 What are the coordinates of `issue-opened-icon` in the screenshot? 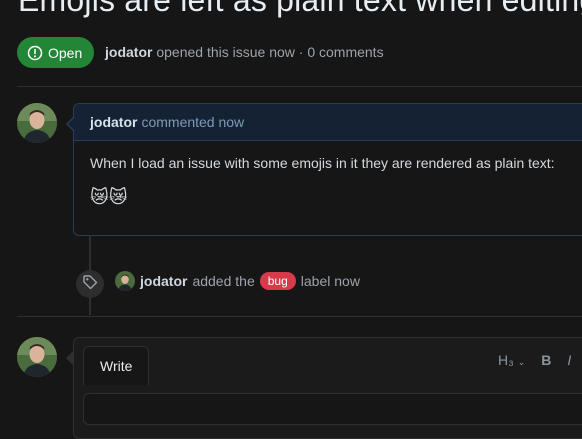 It's located at (35, 53).